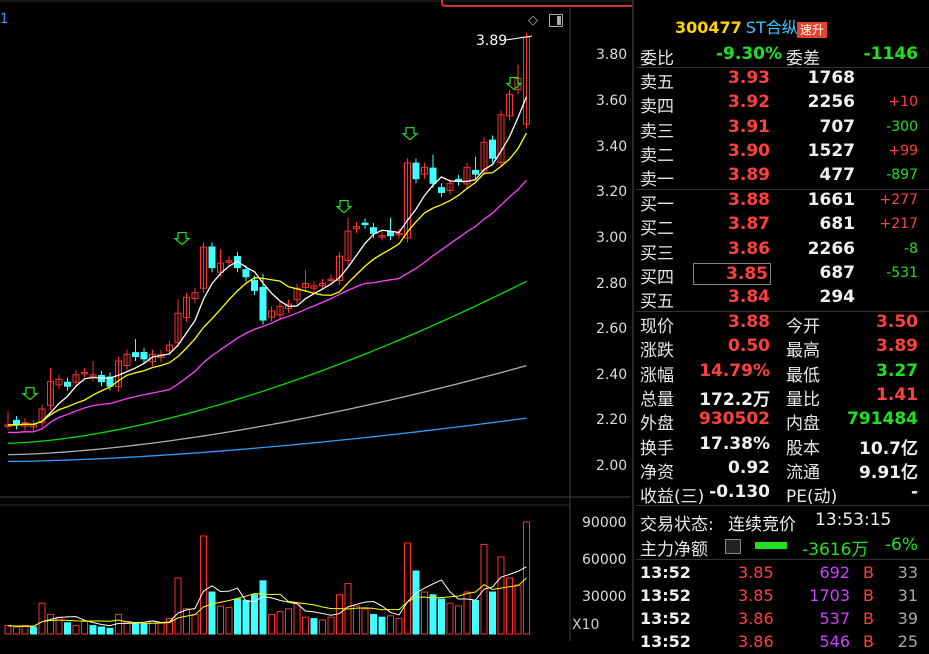 Image resolution: width=929 pixels, height=654 pixels. Describe the element at coordinates (657, 399) in the screenshot. I see `stat-label: 总量` at that location.